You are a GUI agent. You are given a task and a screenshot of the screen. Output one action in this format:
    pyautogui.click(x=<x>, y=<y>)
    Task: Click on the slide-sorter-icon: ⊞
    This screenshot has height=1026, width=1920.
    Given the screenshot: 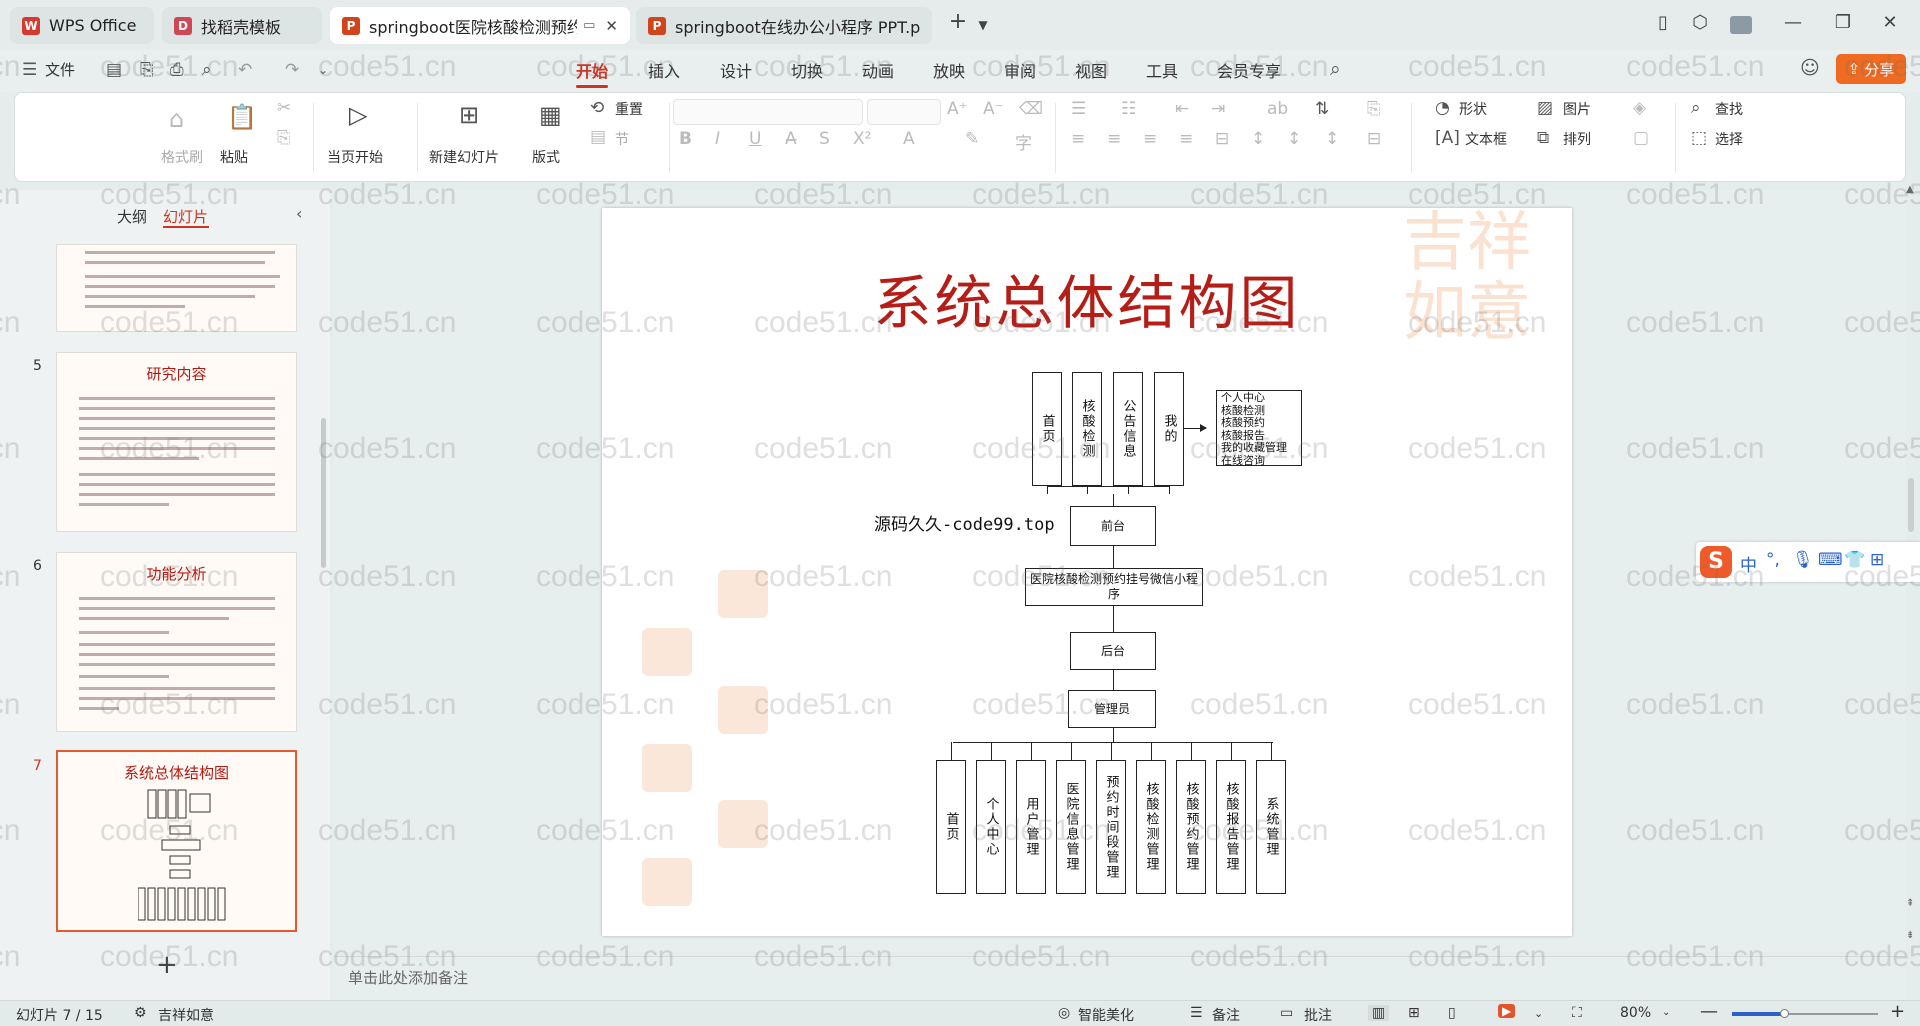 What is the action you would take?
    pyautogui.click(x=1414, y=1013)
    